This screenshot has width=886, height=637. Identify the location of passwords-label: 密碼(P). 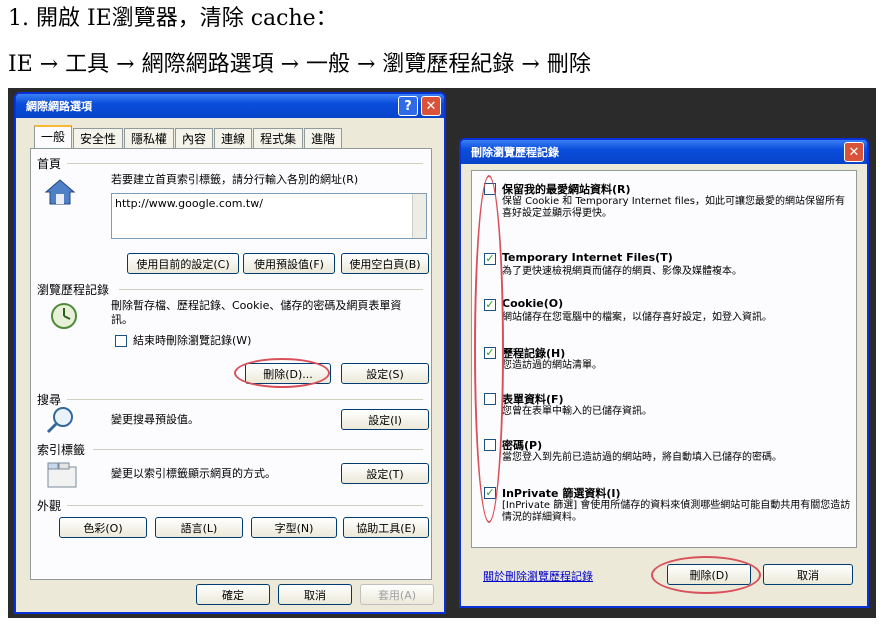
(522, 445).